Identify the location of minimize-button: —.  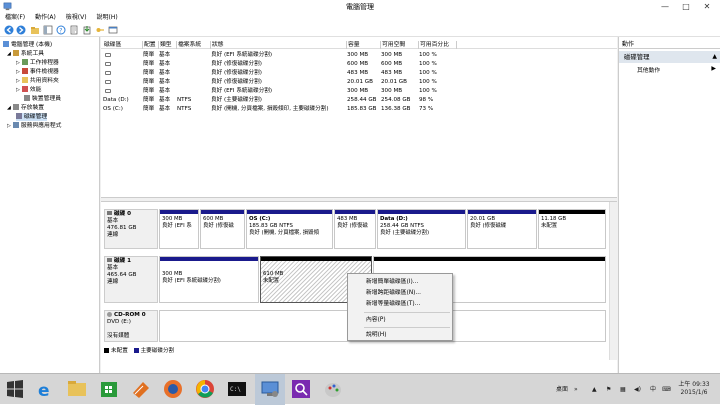
(665, 6).